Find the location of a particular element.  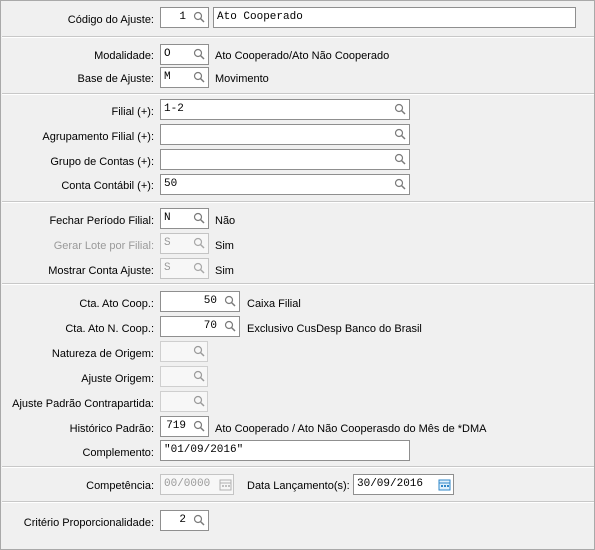

grupo-contas-label: Grupo de Contas (+): is located at coordinates (102, 162).